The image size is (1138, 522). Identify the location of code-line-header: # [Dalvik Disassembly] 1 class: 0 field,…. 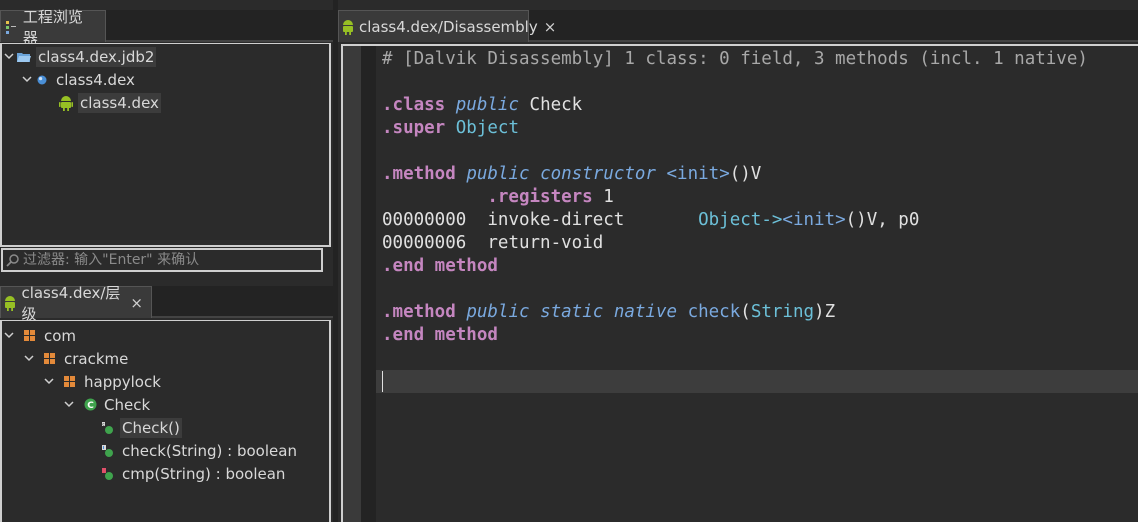
(735, 59).